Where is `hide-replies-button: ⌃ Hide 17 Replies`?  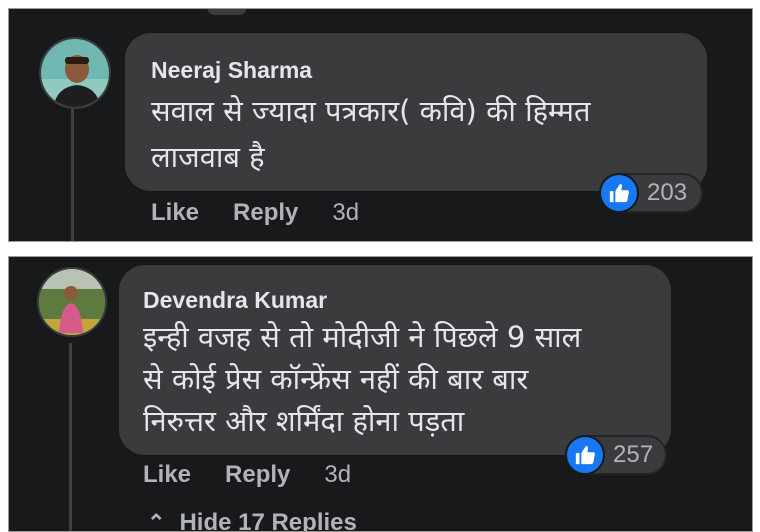
hide-replies-button: ⌃ Hide 17 Replies is located at coordinates (252, 520).